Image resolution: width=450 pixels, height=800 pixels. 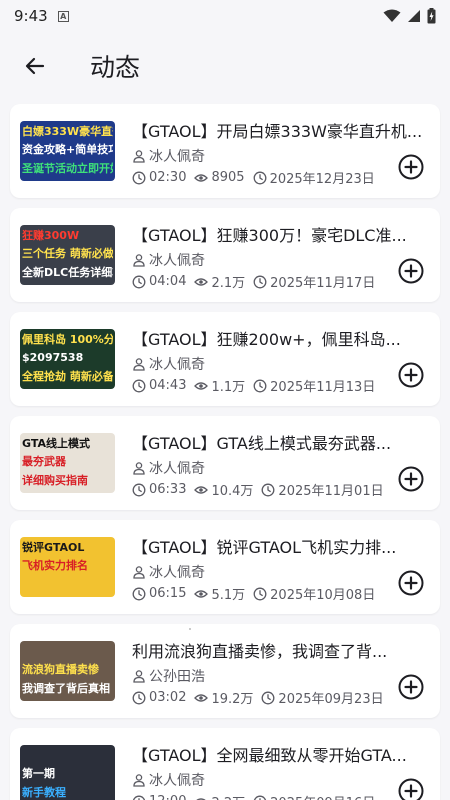 What do you see at coordinates (67, 567) in the screenshot?
I see `video-thumbnail: 锐评GTAOL 飞机实力排名` at bounding box center [67, 567].